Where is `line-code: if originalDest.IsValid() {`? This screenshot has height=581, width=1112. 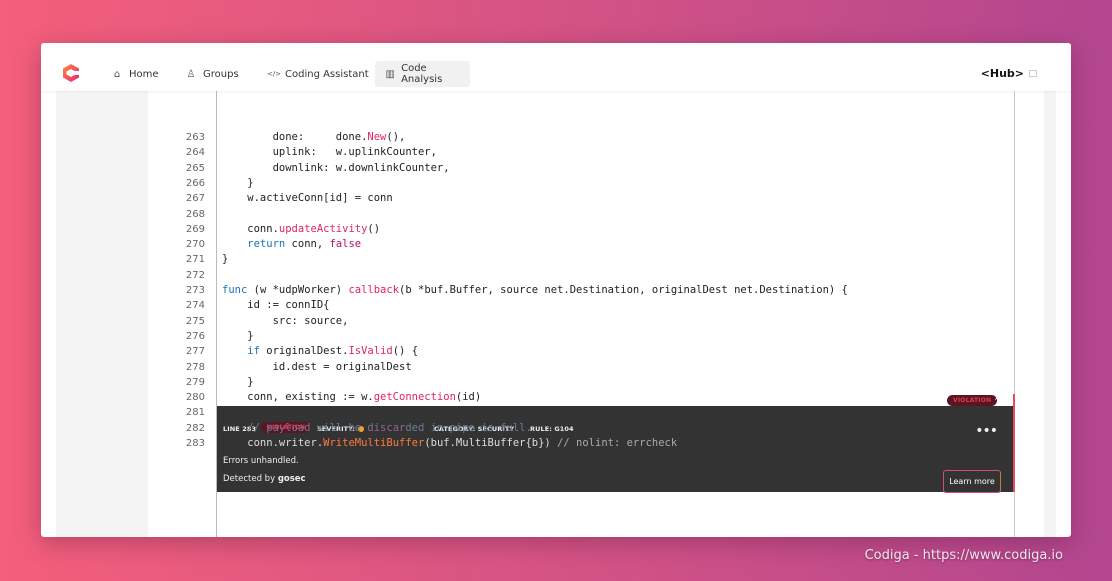
line-code: if originalDest.IsValid() { is located at coordinates (333, 351).